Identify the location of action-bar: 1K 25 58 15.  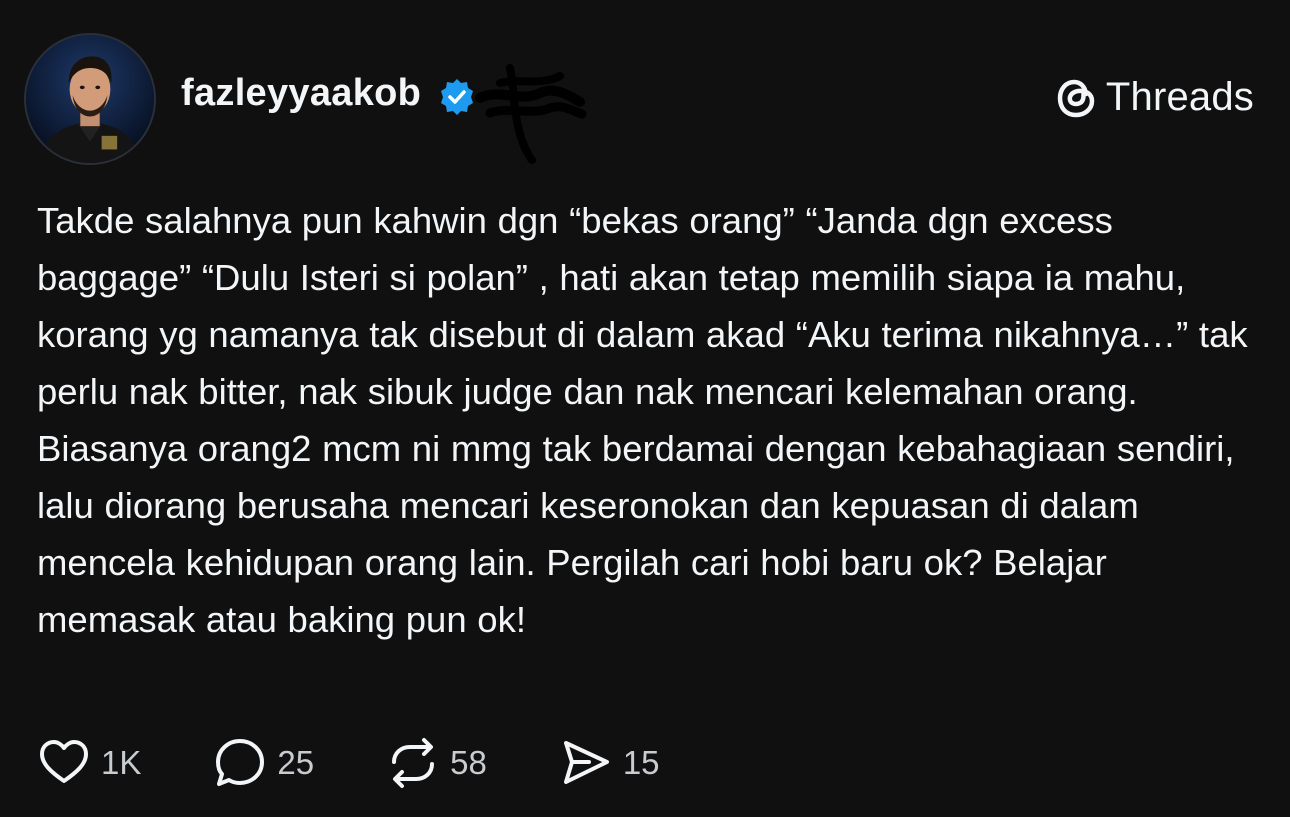
(348, 763).